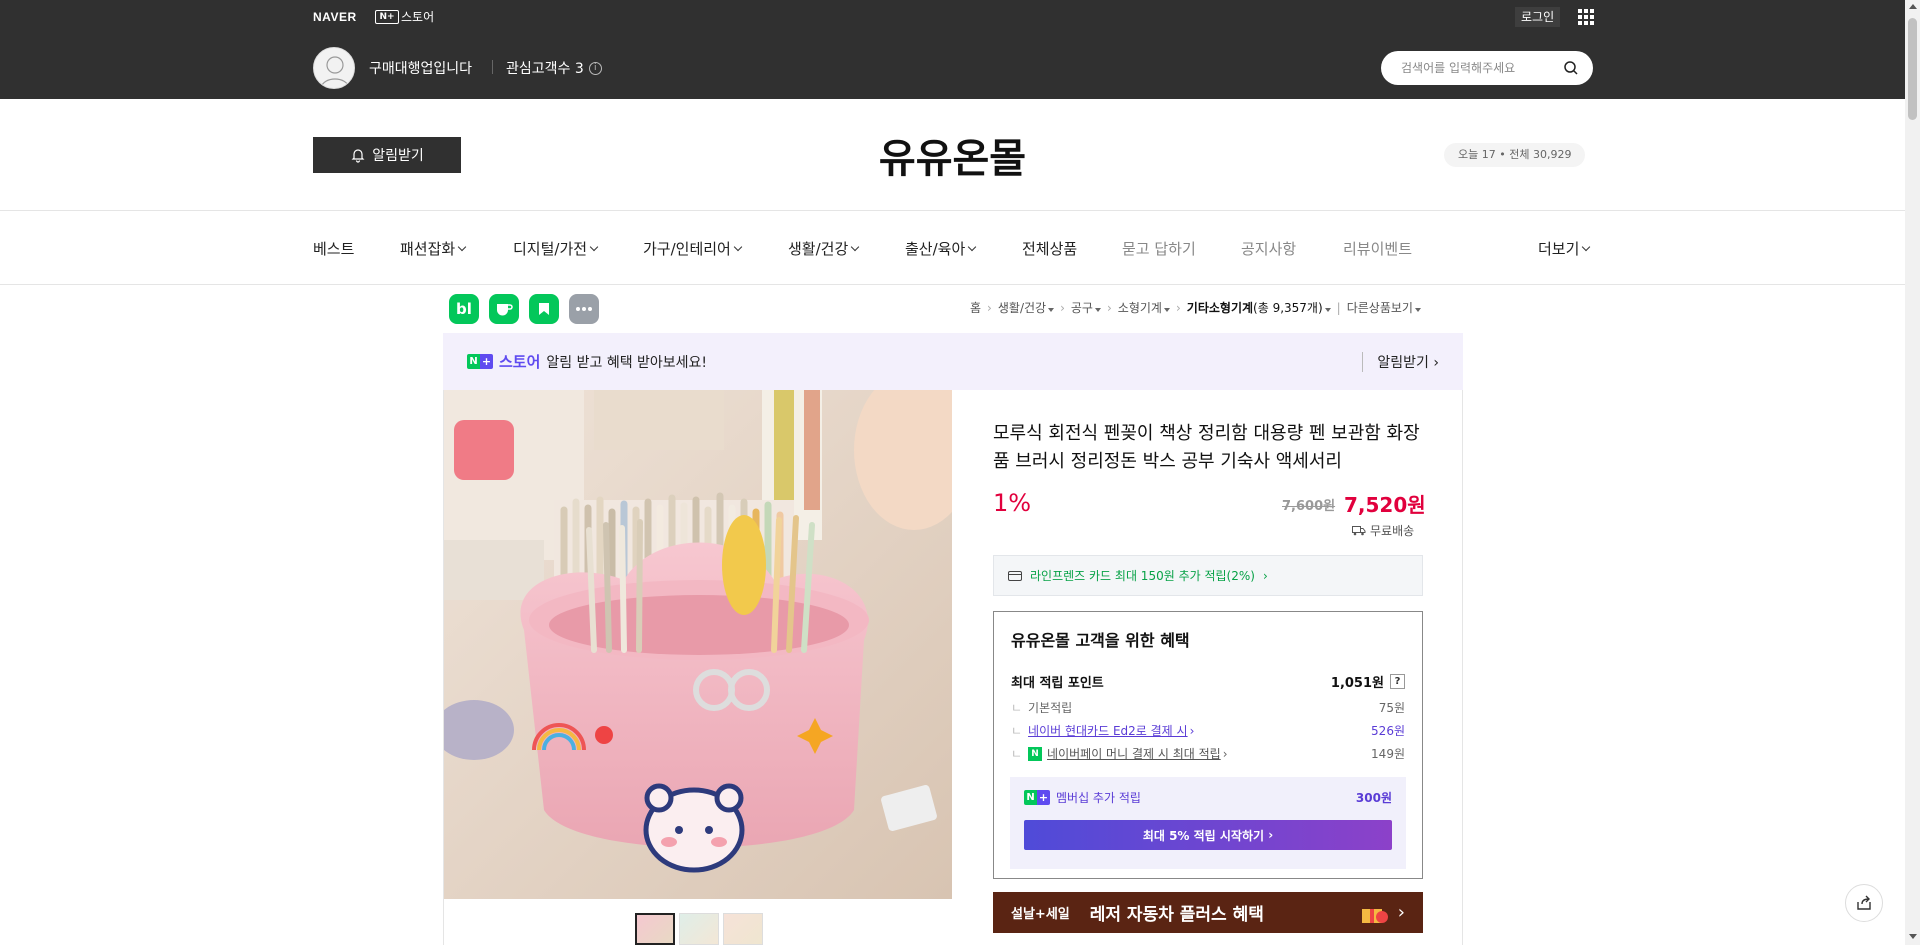 This screenshot has width=1920, height=945. What do you see at coordinates (1040, 914) in the screenshot?
I see `banner-tag: 설날+세일` at bounding box center [1040, 914].